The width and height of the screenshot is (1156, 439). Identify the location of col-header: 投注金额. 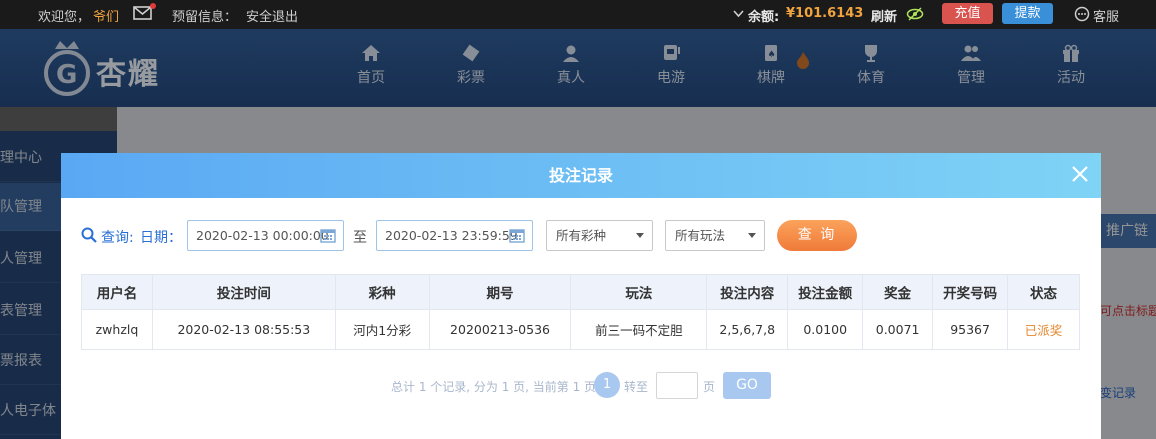
(825, 292).